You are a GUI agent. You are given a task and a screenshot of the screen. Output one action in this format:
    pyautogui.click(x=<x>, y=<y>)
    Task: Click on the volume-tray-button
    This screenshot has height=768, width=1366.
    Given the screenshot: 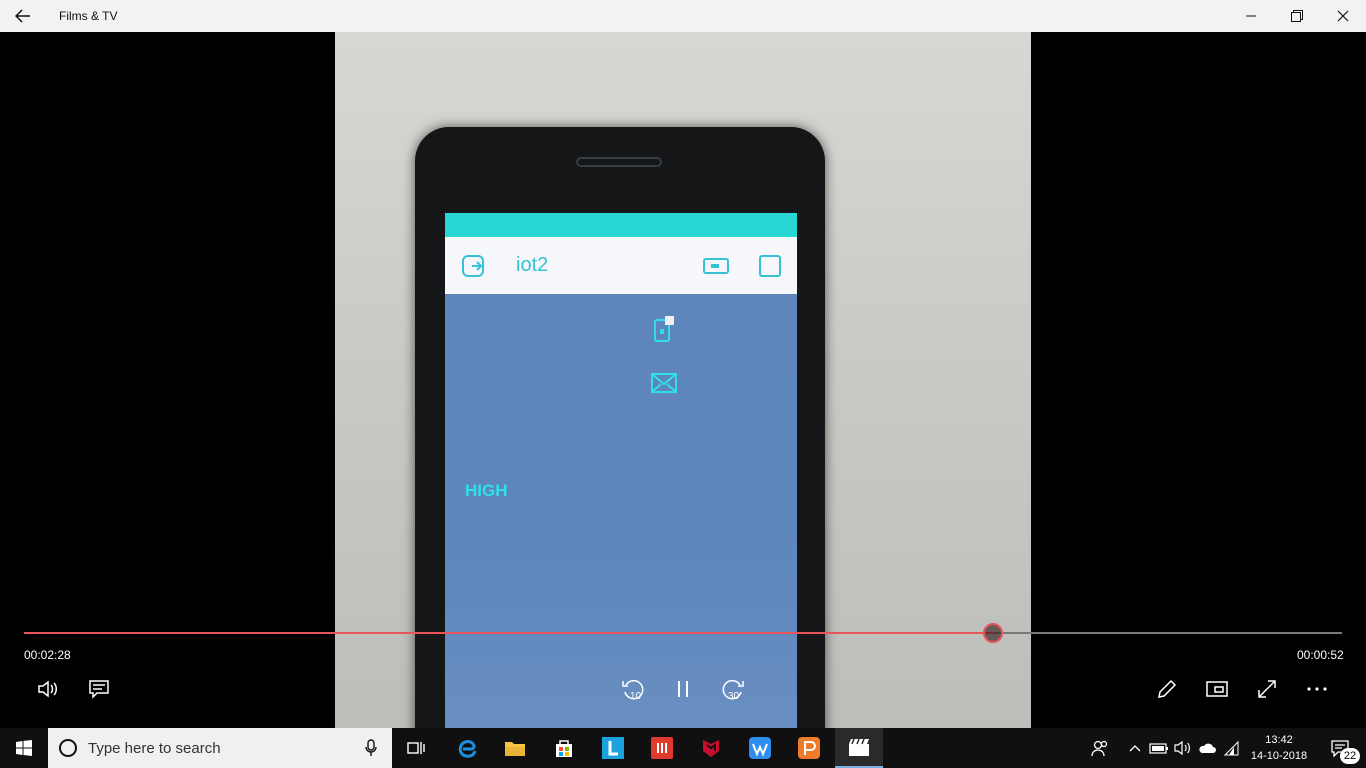 What is the action you would take?
    pyautogui.click(x=1183, y=748)
    